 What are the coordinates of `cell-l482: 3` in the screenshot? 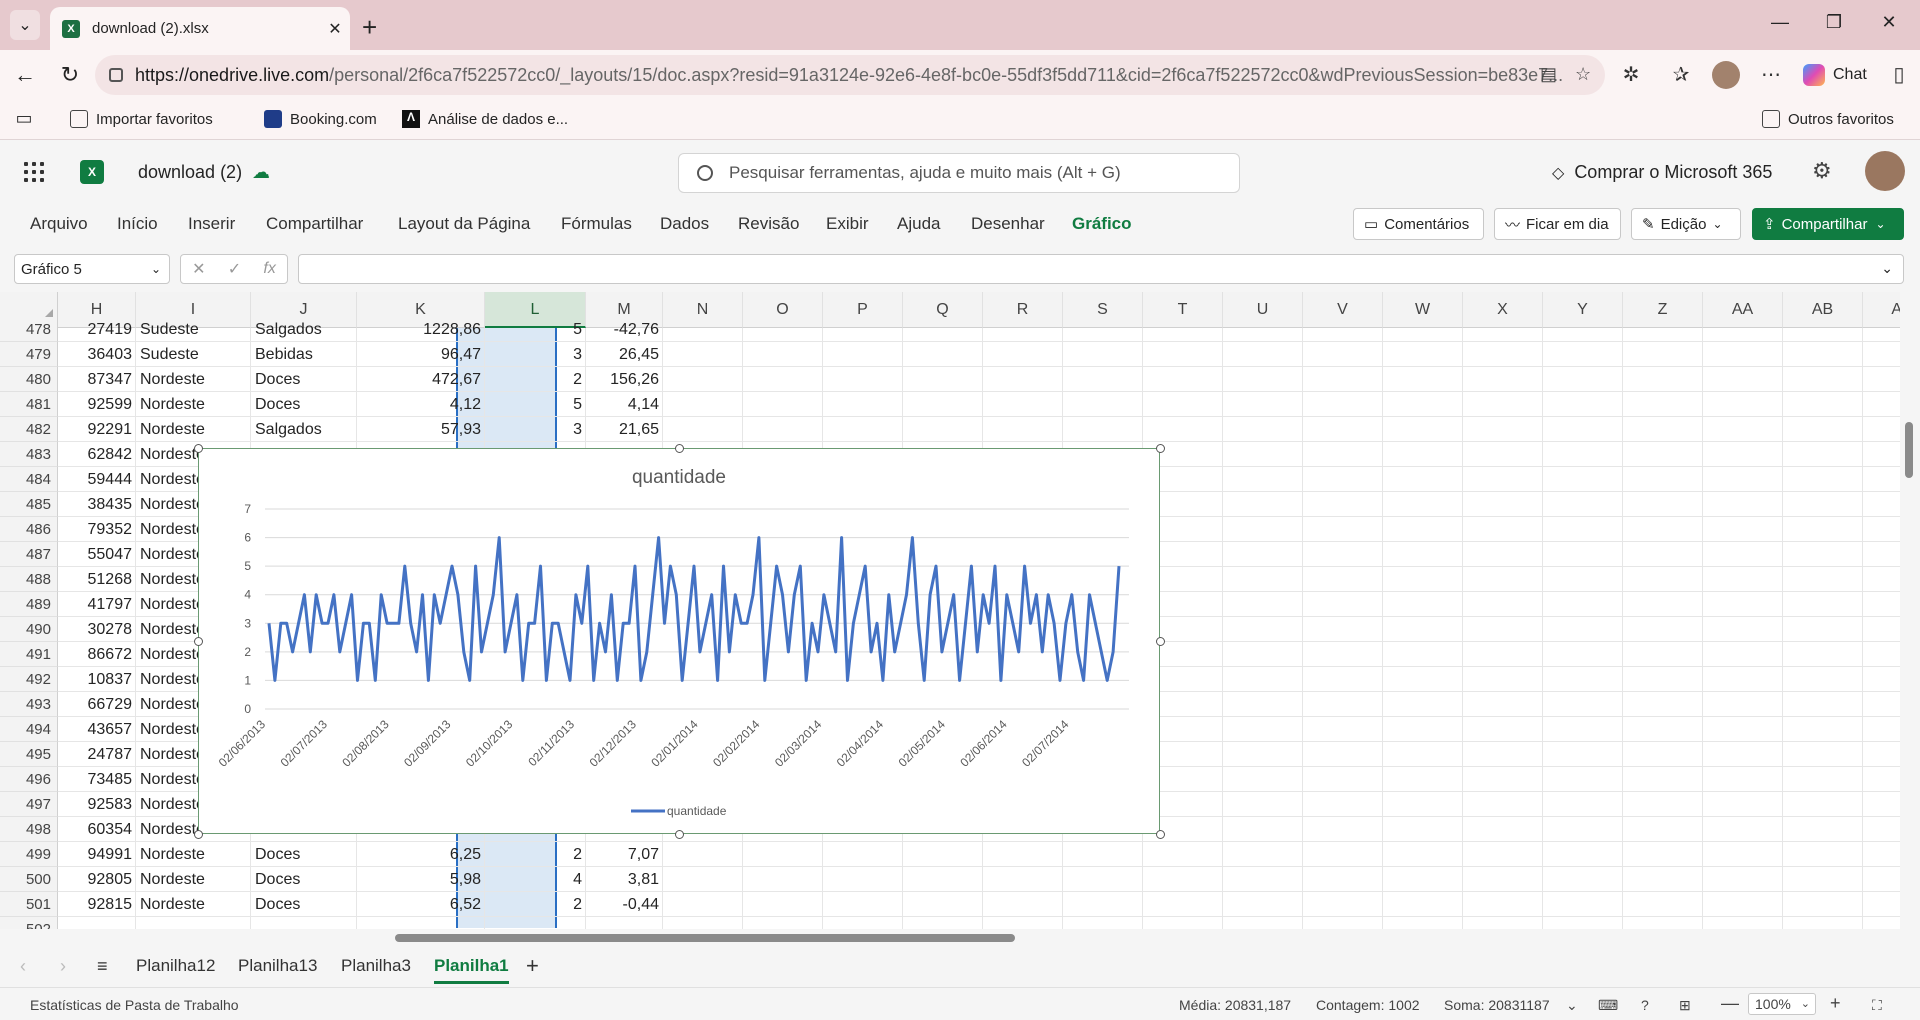 It's located at (535, 429).